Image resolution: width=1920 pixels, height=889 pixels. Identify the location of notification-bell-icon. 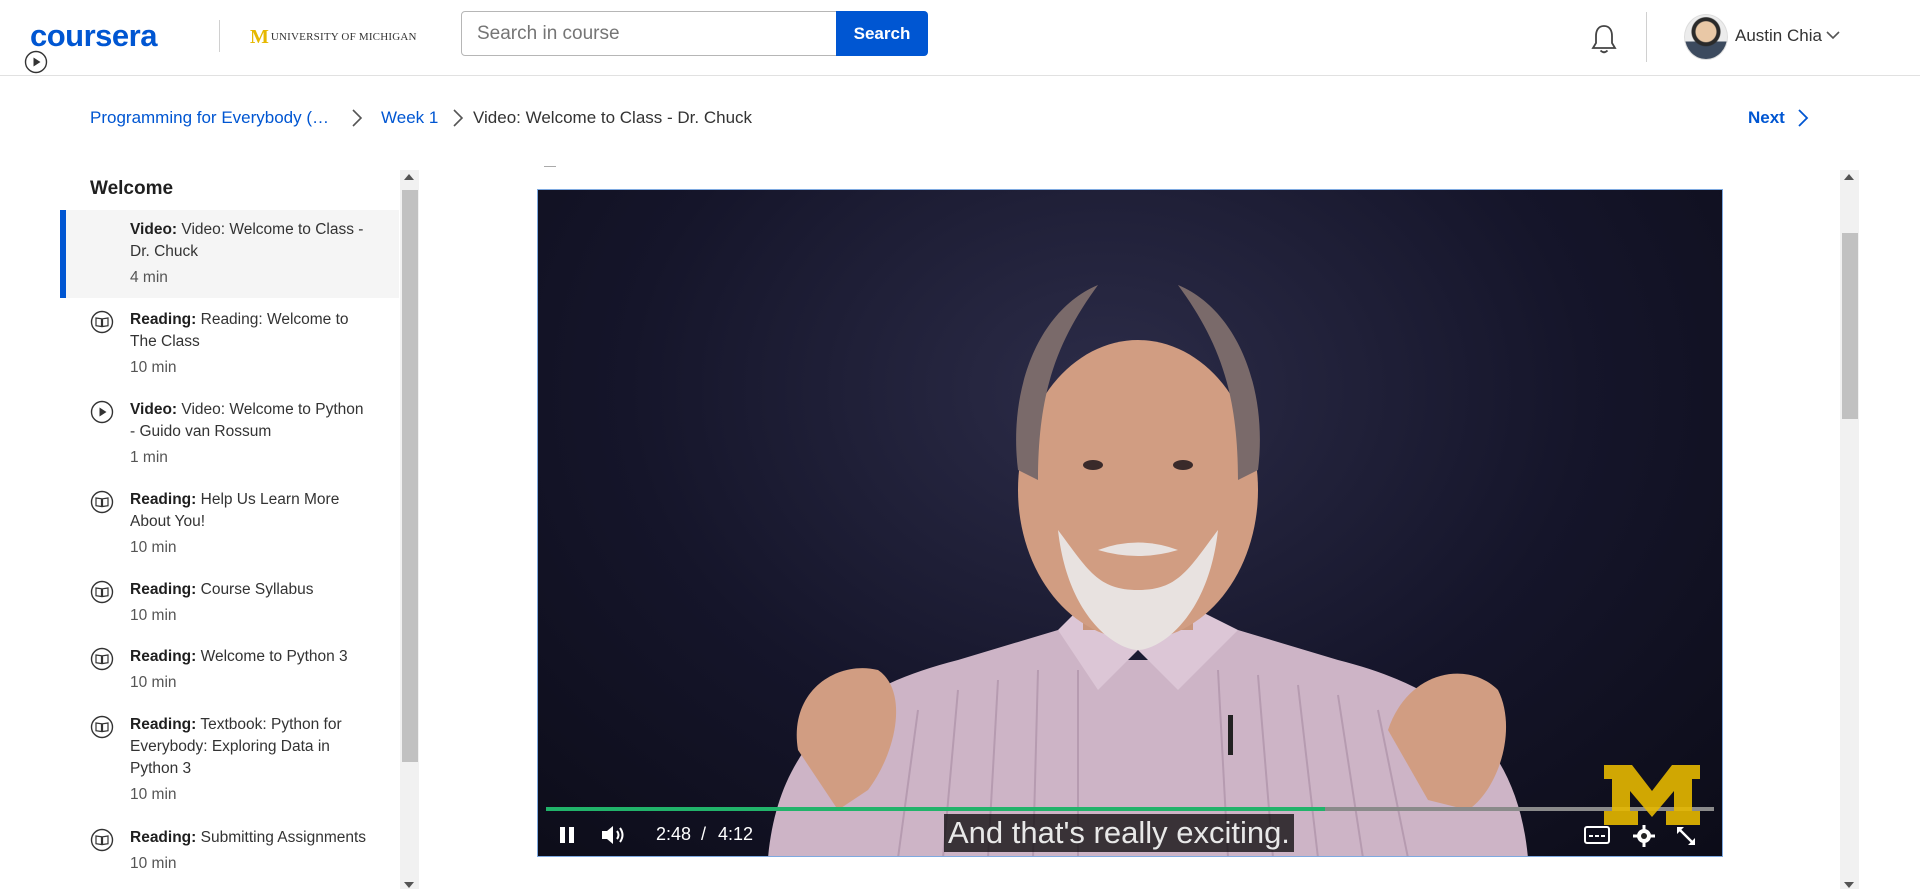
(1604, 39).